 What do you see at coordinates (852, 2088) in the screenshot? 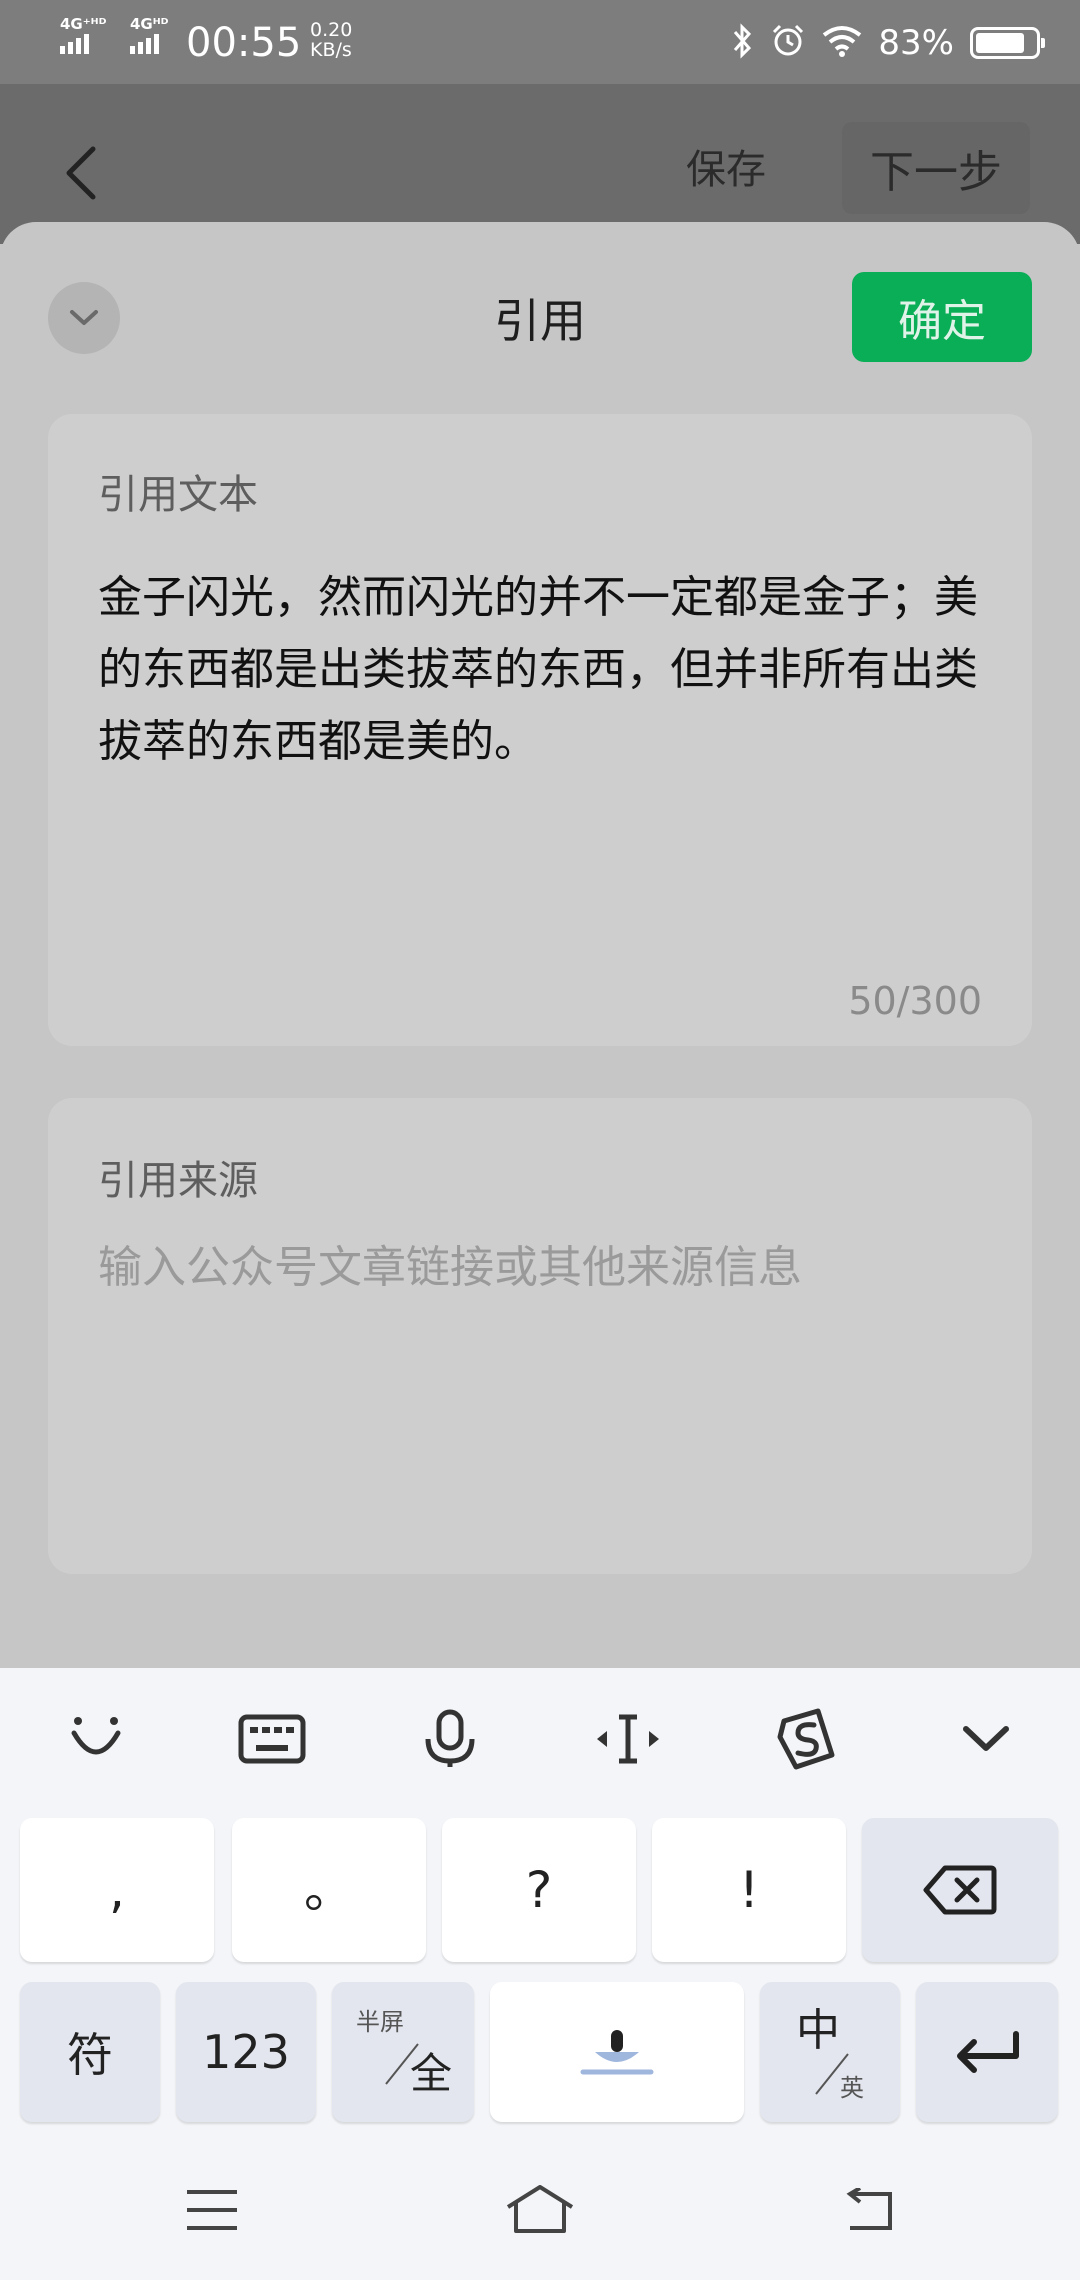
I see `key-label-bottom: 英` at bounding box center [852, 2088].